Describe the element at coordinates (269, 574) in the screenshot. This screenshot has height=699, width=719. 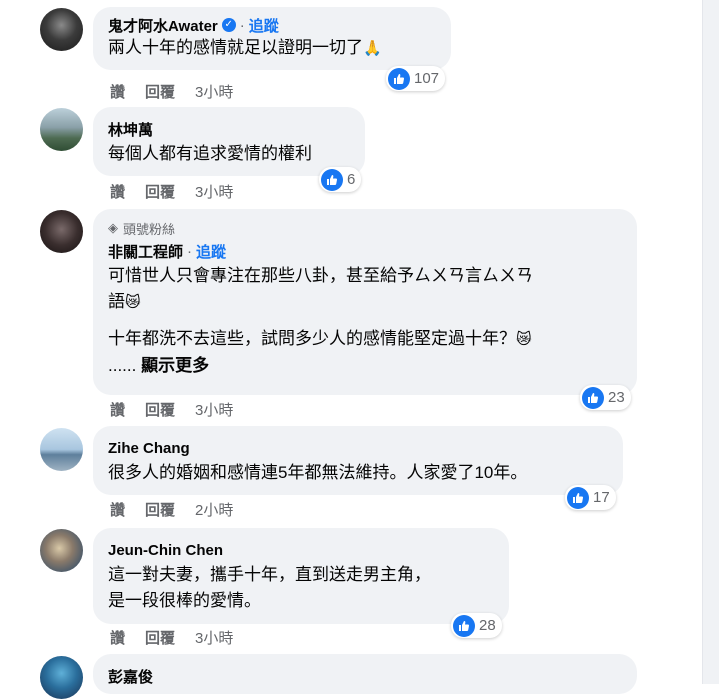
I see `comment-text: 這一對夫妻，攜手十年，直到送走男主角，` at that location.